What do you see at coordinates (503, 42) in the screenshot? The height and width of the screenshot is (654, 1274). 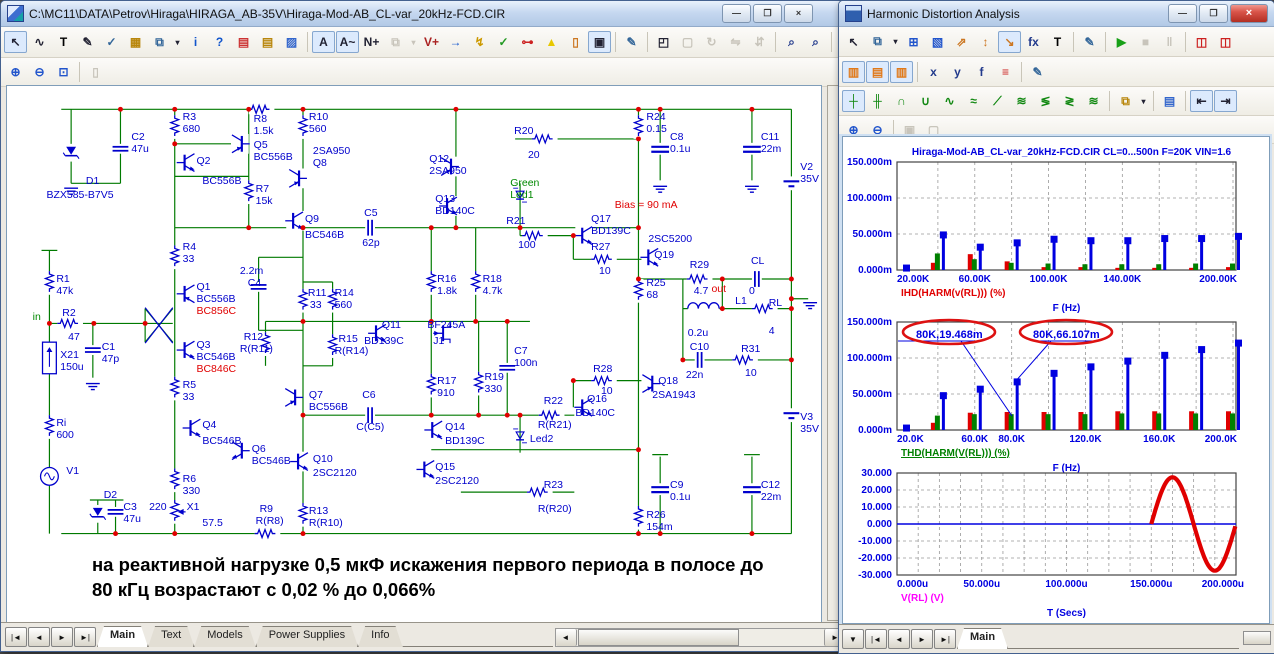 I see `show-conditions-icon: ✓` at bounding box center [503, 42].